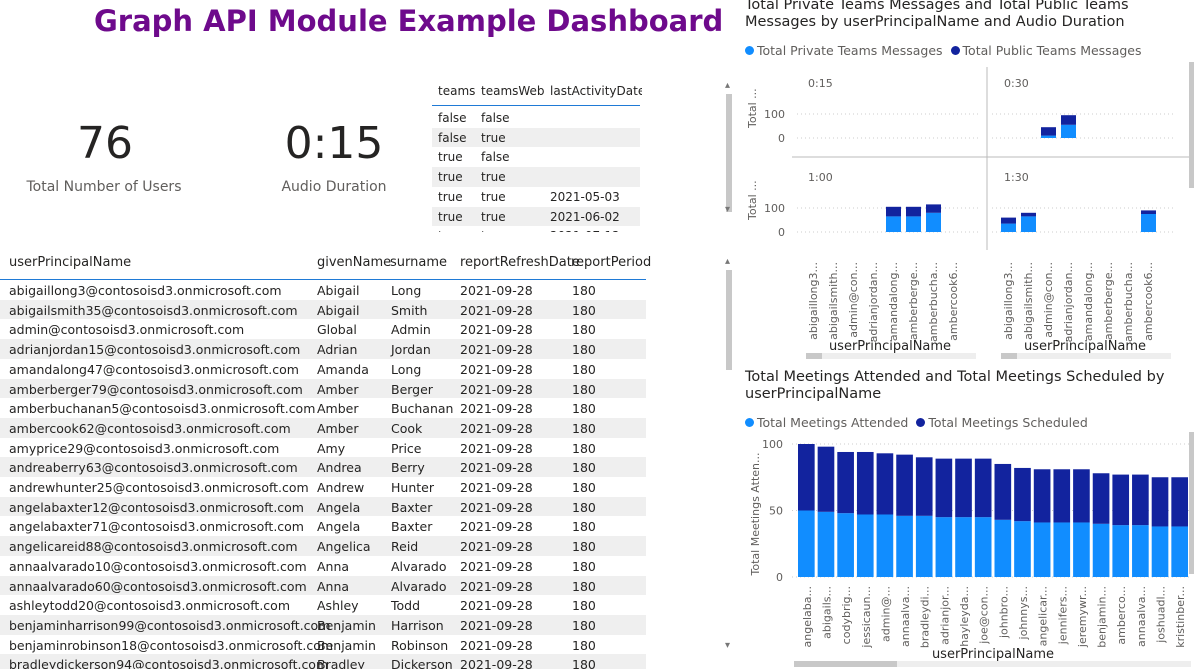 The height and width of the screenshot is (669, 1199). What do you see at coordinates (407, 428) in the screenshot?
I see `table-cell: Cook` at bounding box center [407, 428].